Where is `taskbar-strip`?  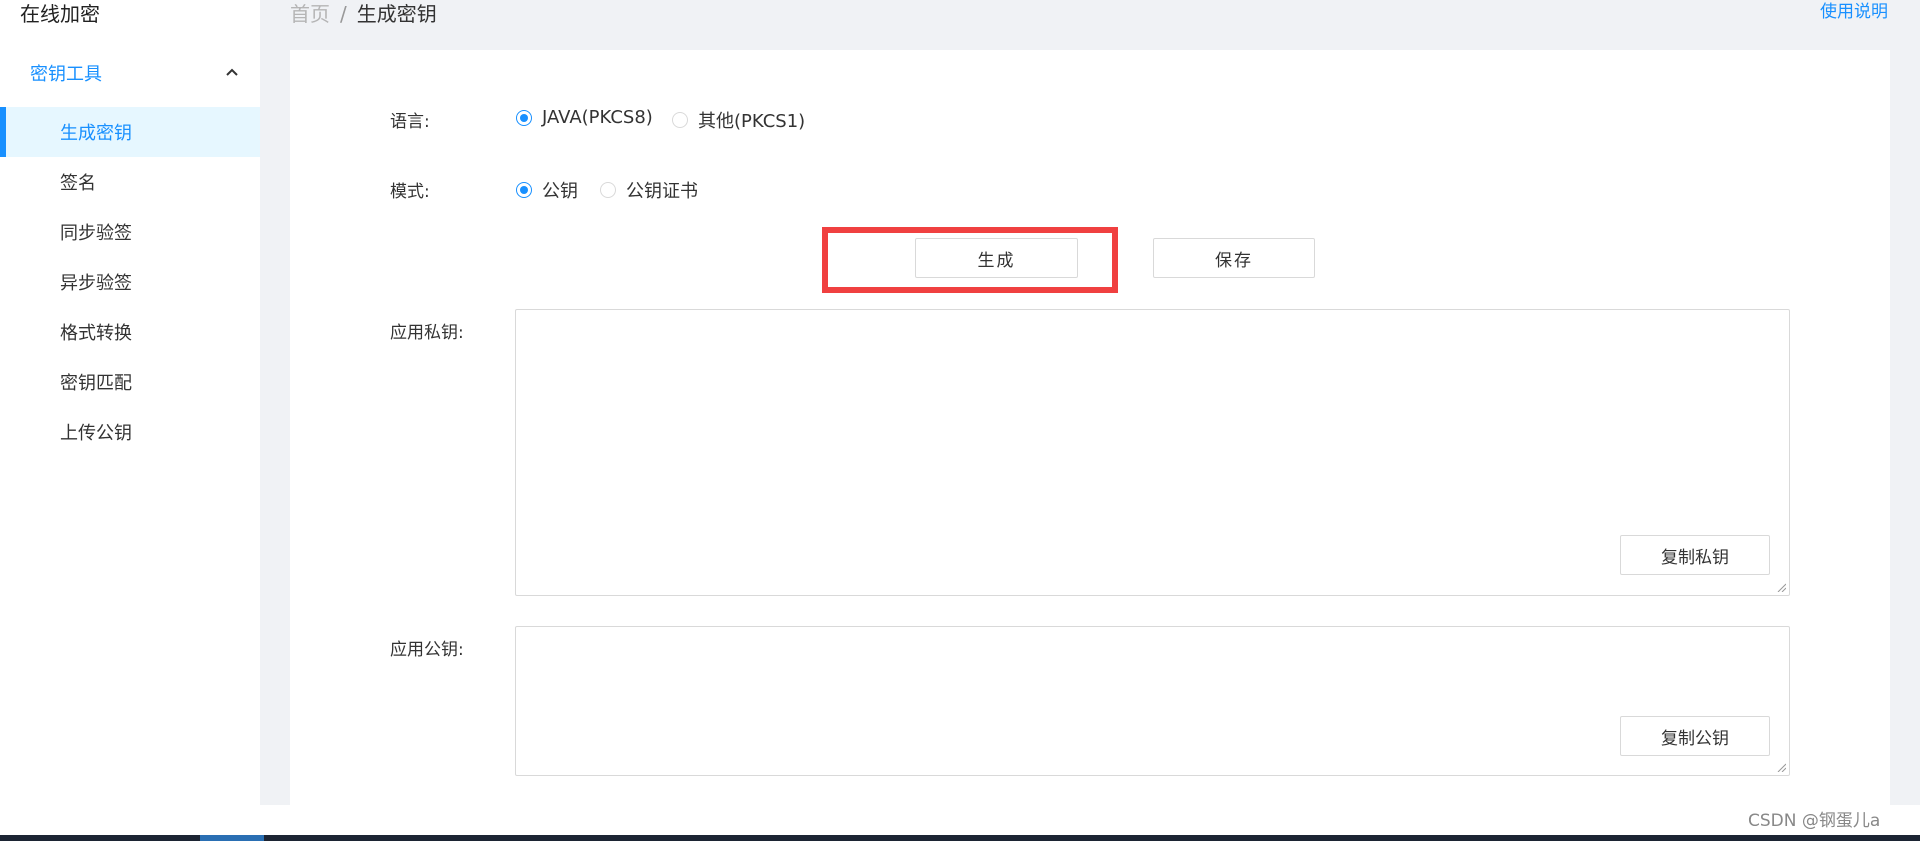 taskbar-strip is located at coordinates (960, 838).